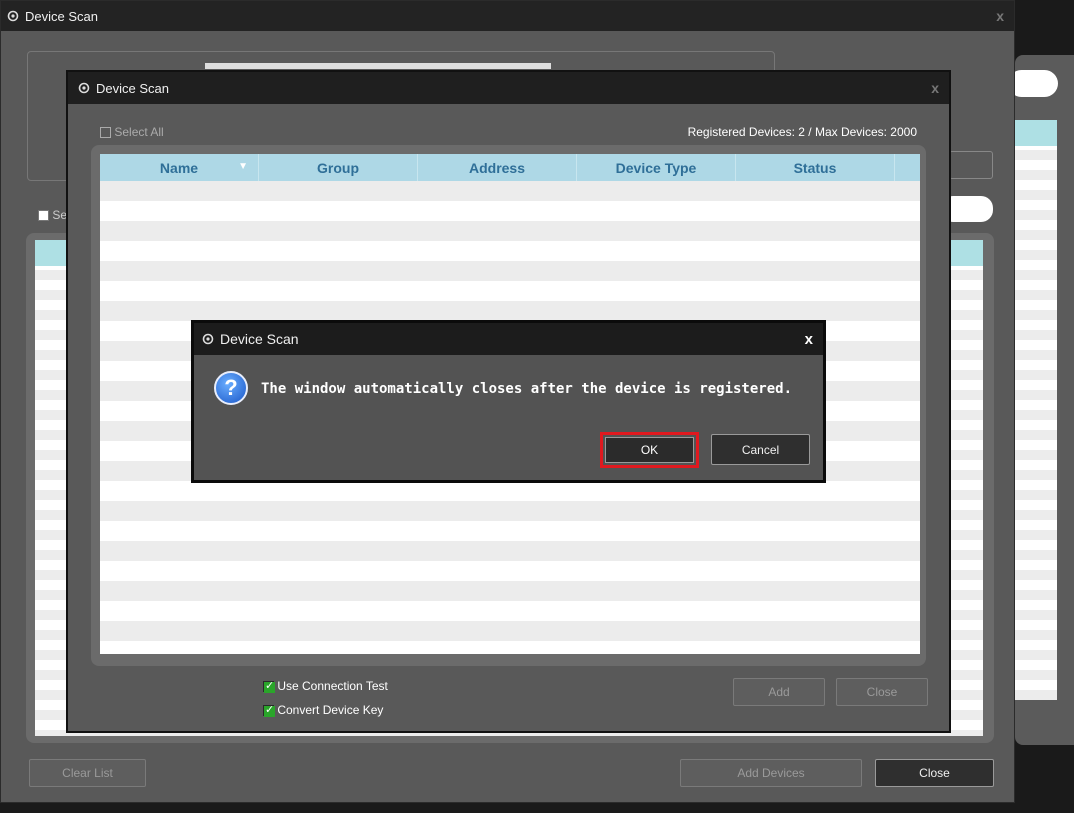  What do you see at coordinates (815, 167) in the screenshot?
I see `column-header-status: Status` at bounding box center [815, 167].